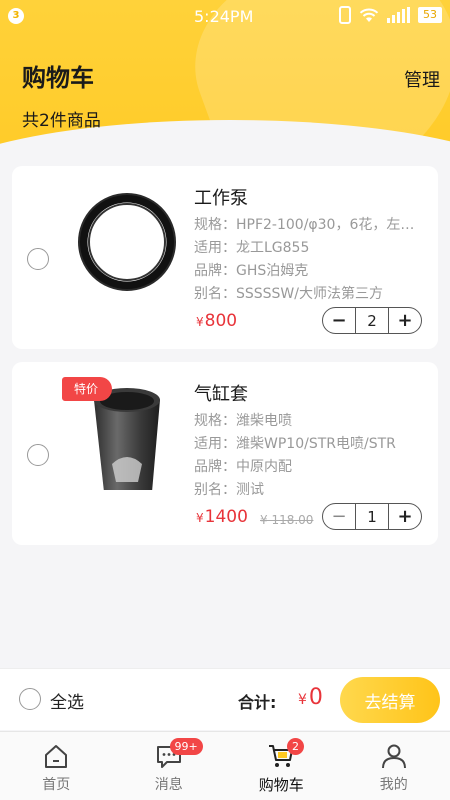  What do you see at coordinates (67, 700) in the screenshot?
I see `select-all-label: 全选` at bounding box center [67, 700].